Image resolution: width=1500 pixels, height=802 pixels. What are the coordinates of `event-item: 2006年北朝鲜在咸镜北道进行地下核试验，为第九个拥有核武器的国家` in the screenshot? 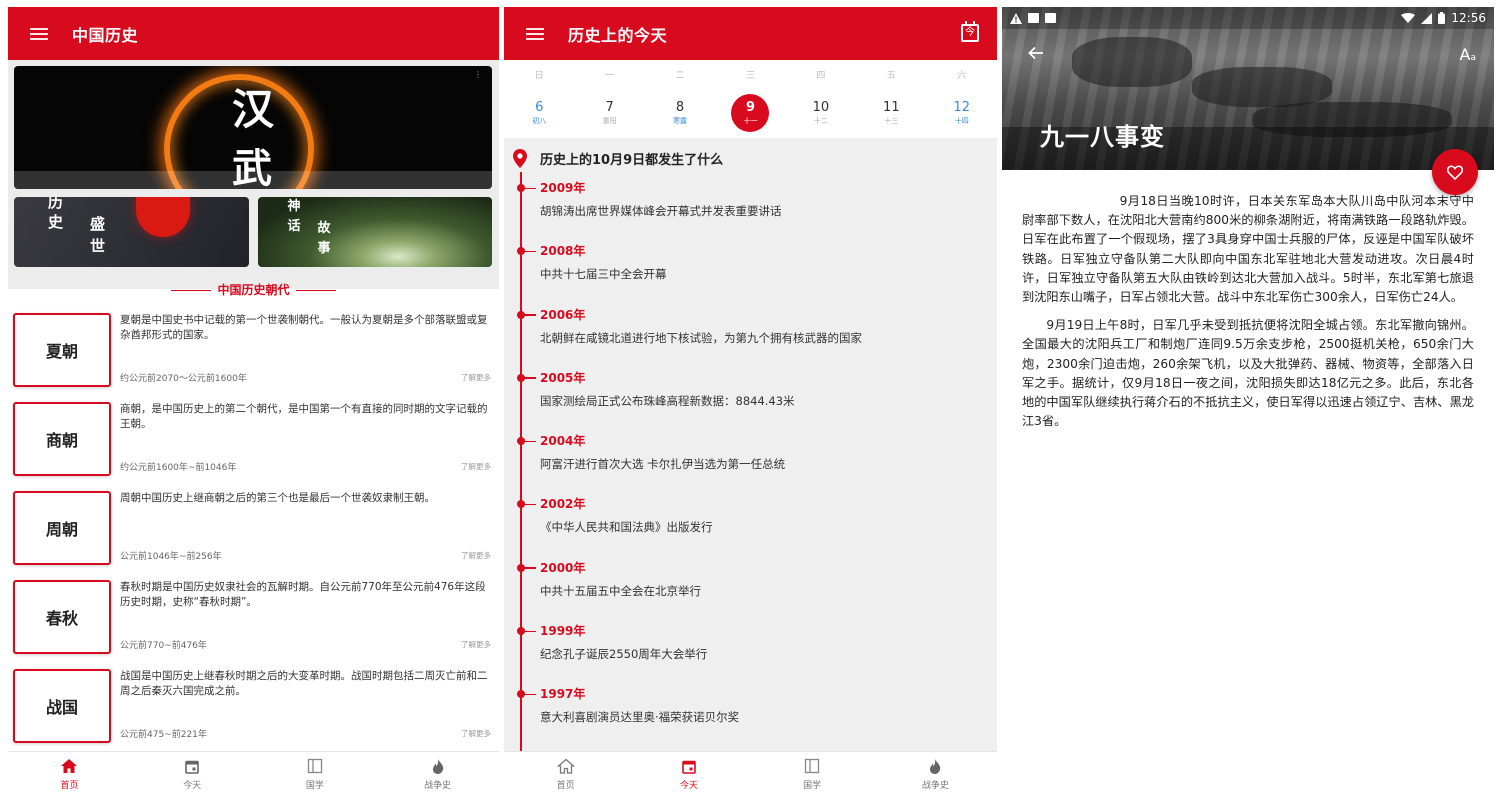 It's located at (757, 336).